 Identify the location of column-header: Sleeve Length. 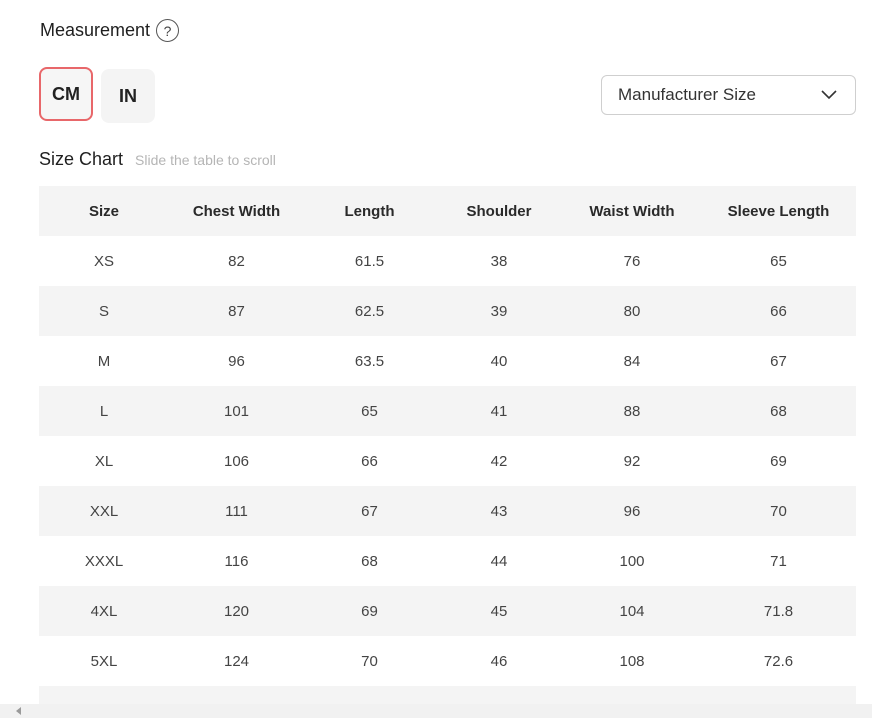
(778, 211).